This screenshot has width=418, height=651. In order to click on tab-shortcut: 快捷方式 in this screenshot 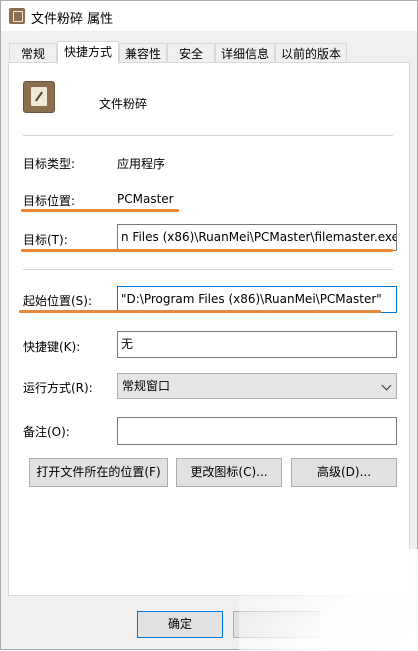, I will do `click(88, 52)`.